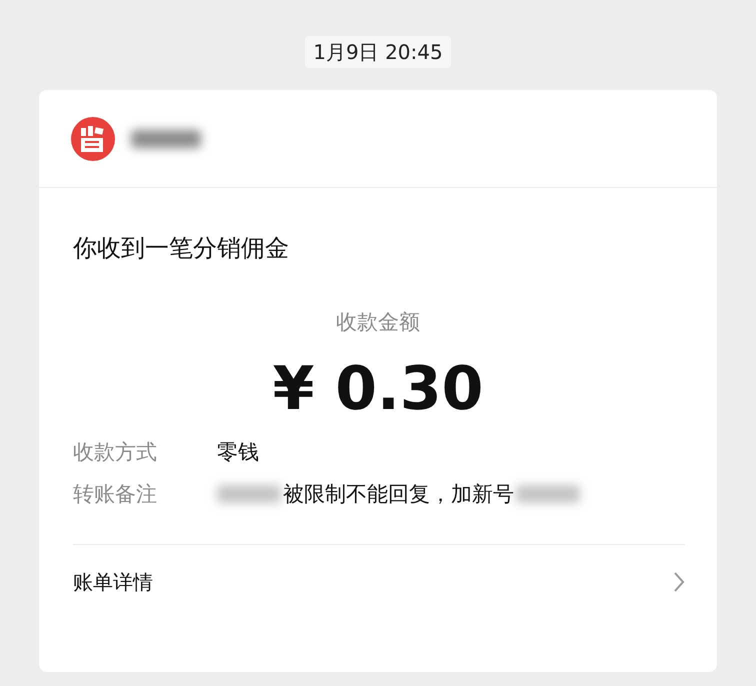  I want to click on timestamp: 1月9日 20:45, so click(378, 52).